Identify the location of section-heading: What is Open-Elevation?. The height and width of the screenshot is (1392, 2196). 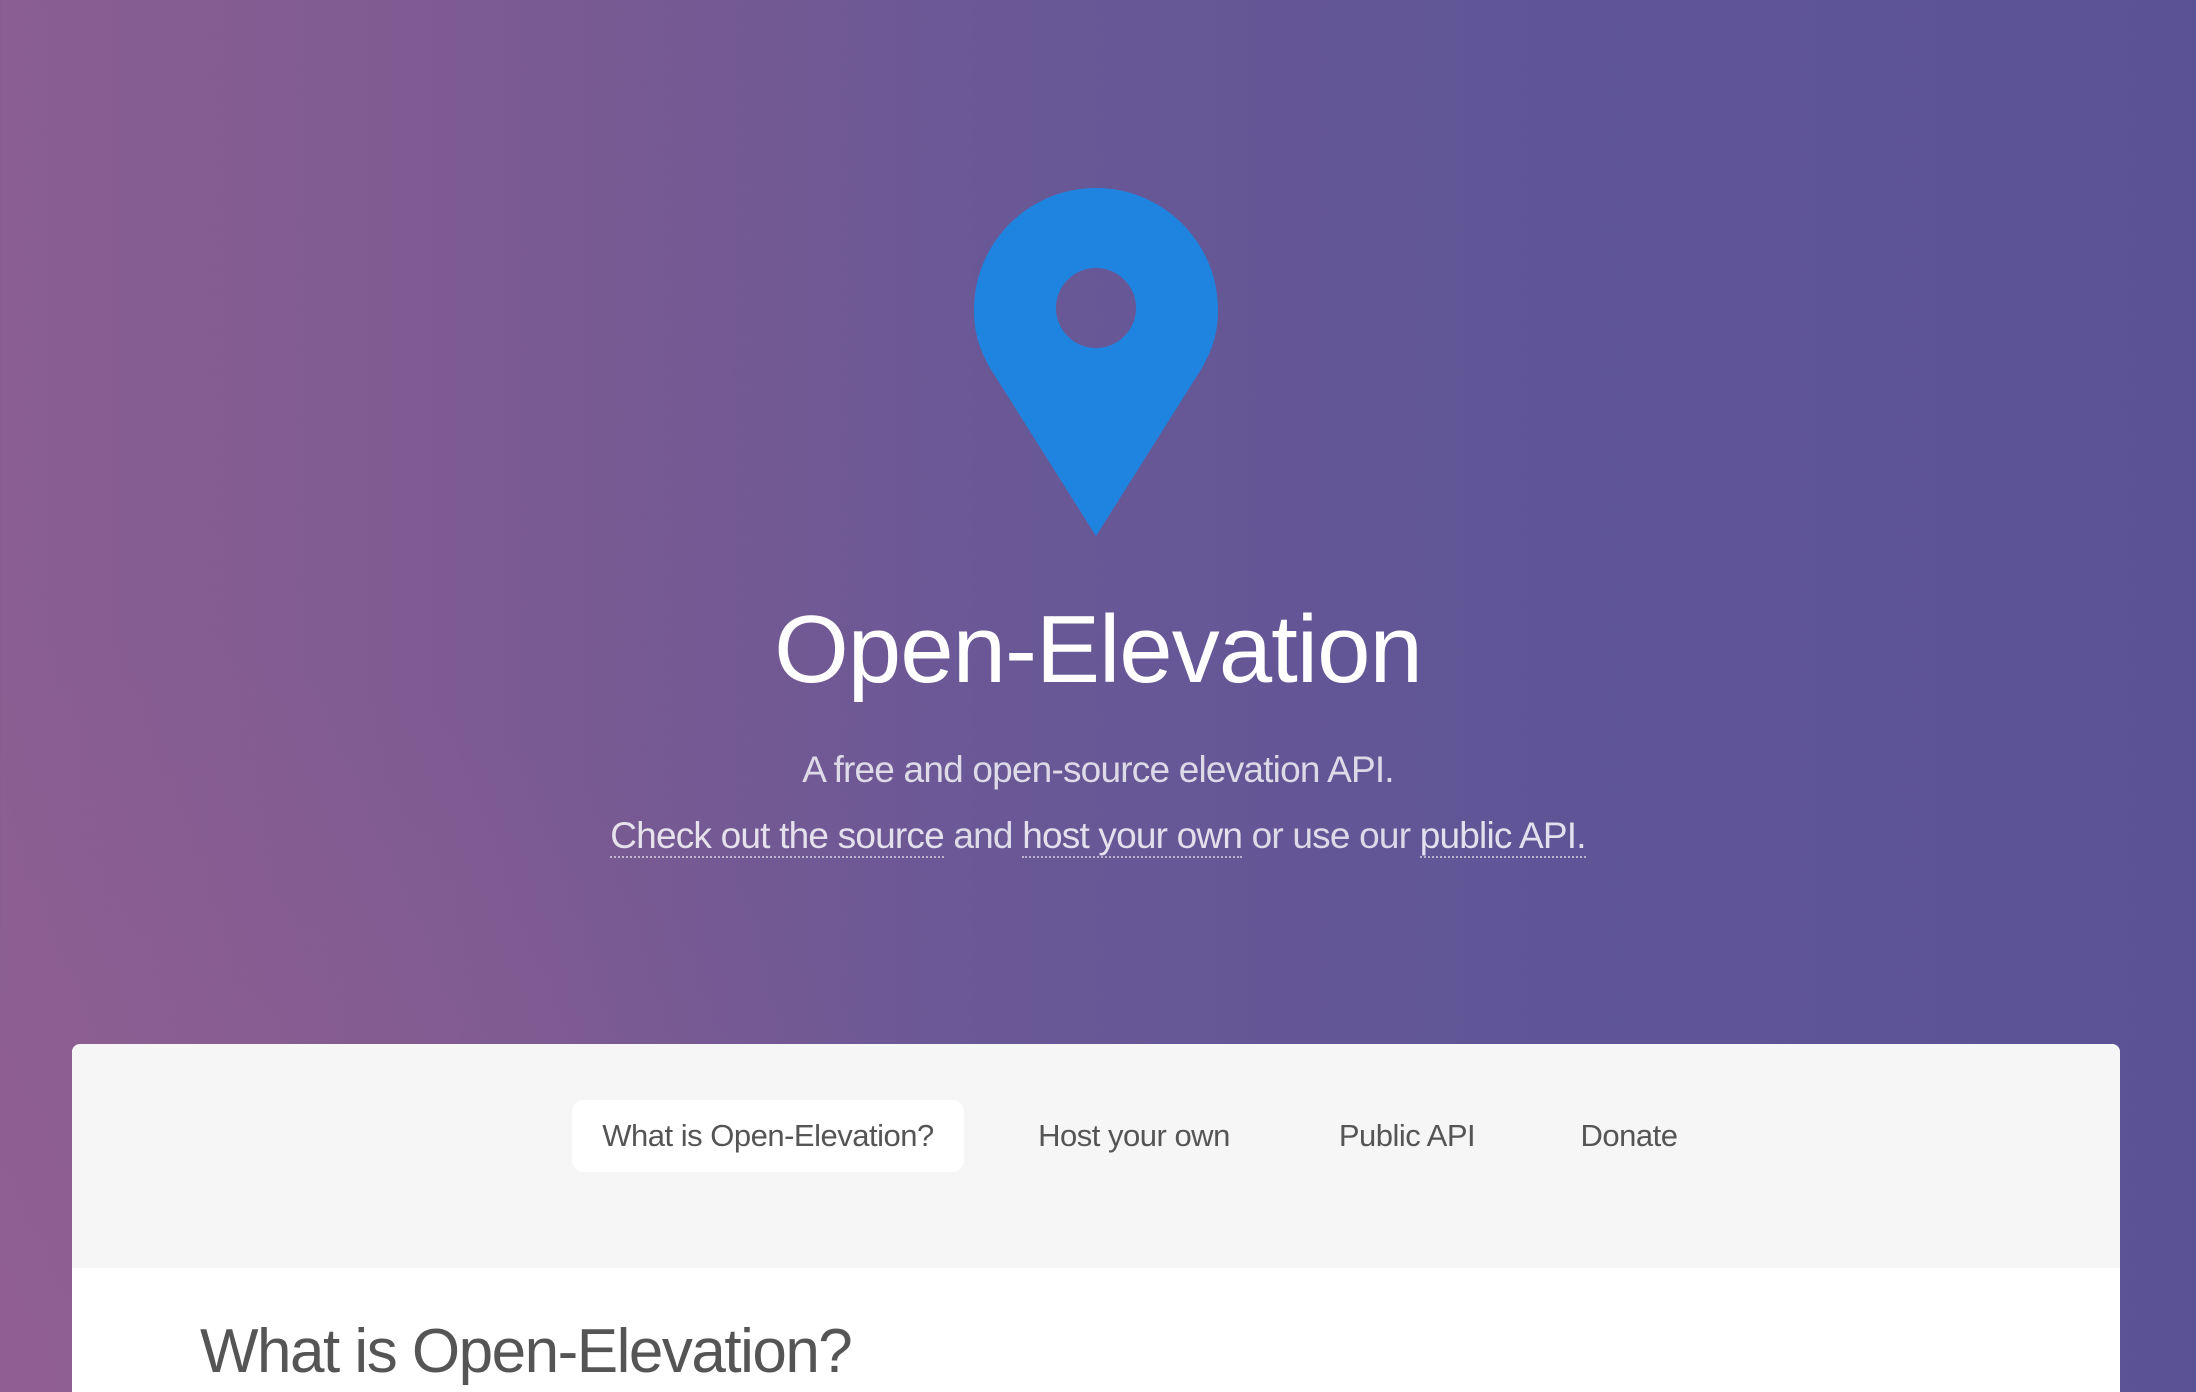
(526, 1351).